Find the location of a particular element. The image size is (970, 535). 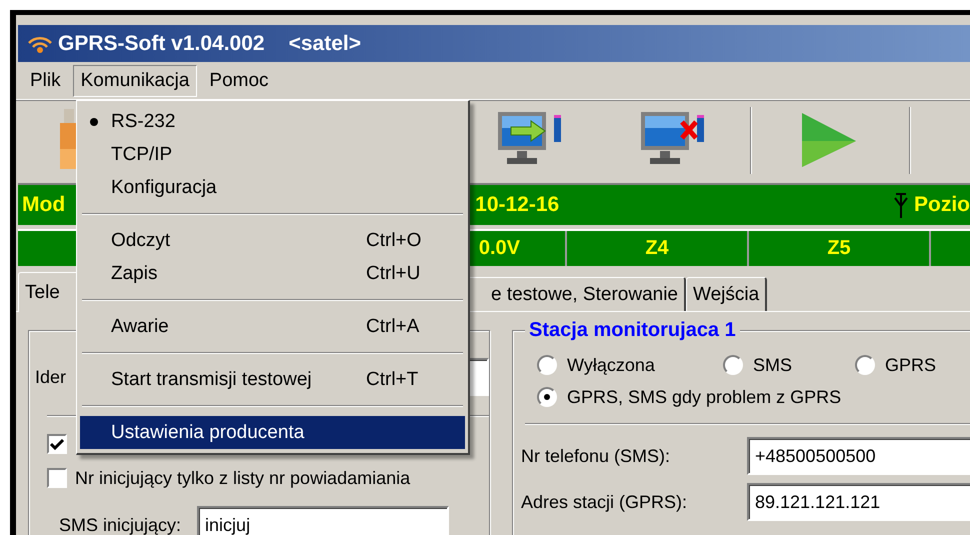

radio-label: Wyłączona is located at coordinates (611, 365).